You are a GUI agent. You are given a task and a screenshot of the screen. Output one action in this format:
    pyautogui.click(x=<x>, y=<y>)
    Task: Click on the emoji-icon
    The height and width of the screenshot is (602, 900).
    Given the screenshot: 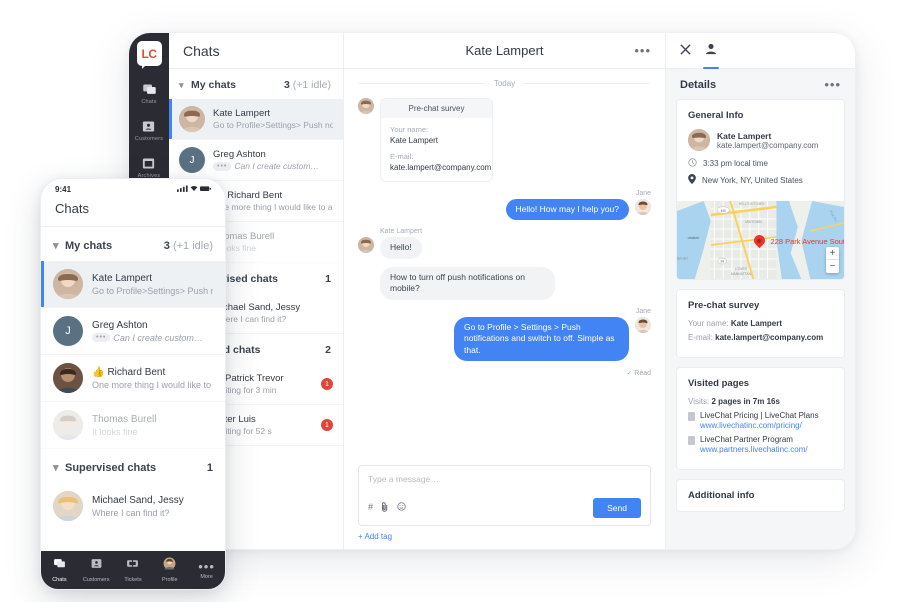 What is the action you would take?
    pyautogui.click(x=401, y=508)
    